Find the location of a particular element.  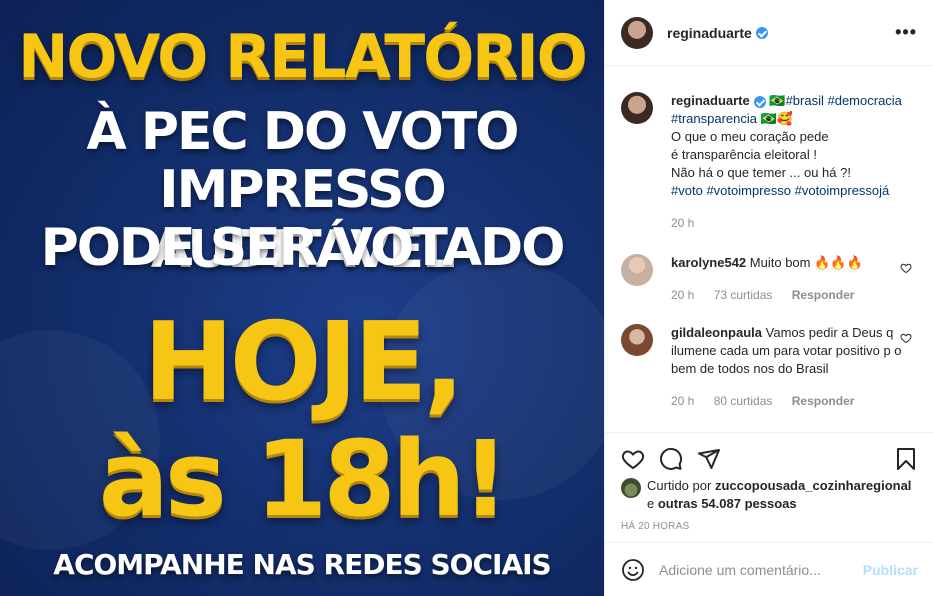

caption-time: 20 h is located at coordinates (682, 223).